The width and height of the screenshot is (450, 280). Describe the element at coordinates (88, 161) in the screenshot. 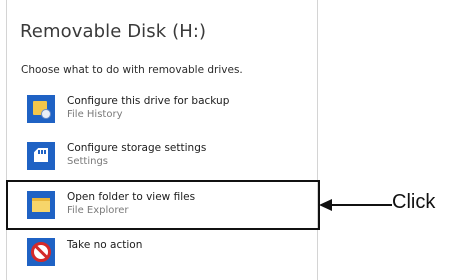

I see `option-subtitle: Settings` at that location.